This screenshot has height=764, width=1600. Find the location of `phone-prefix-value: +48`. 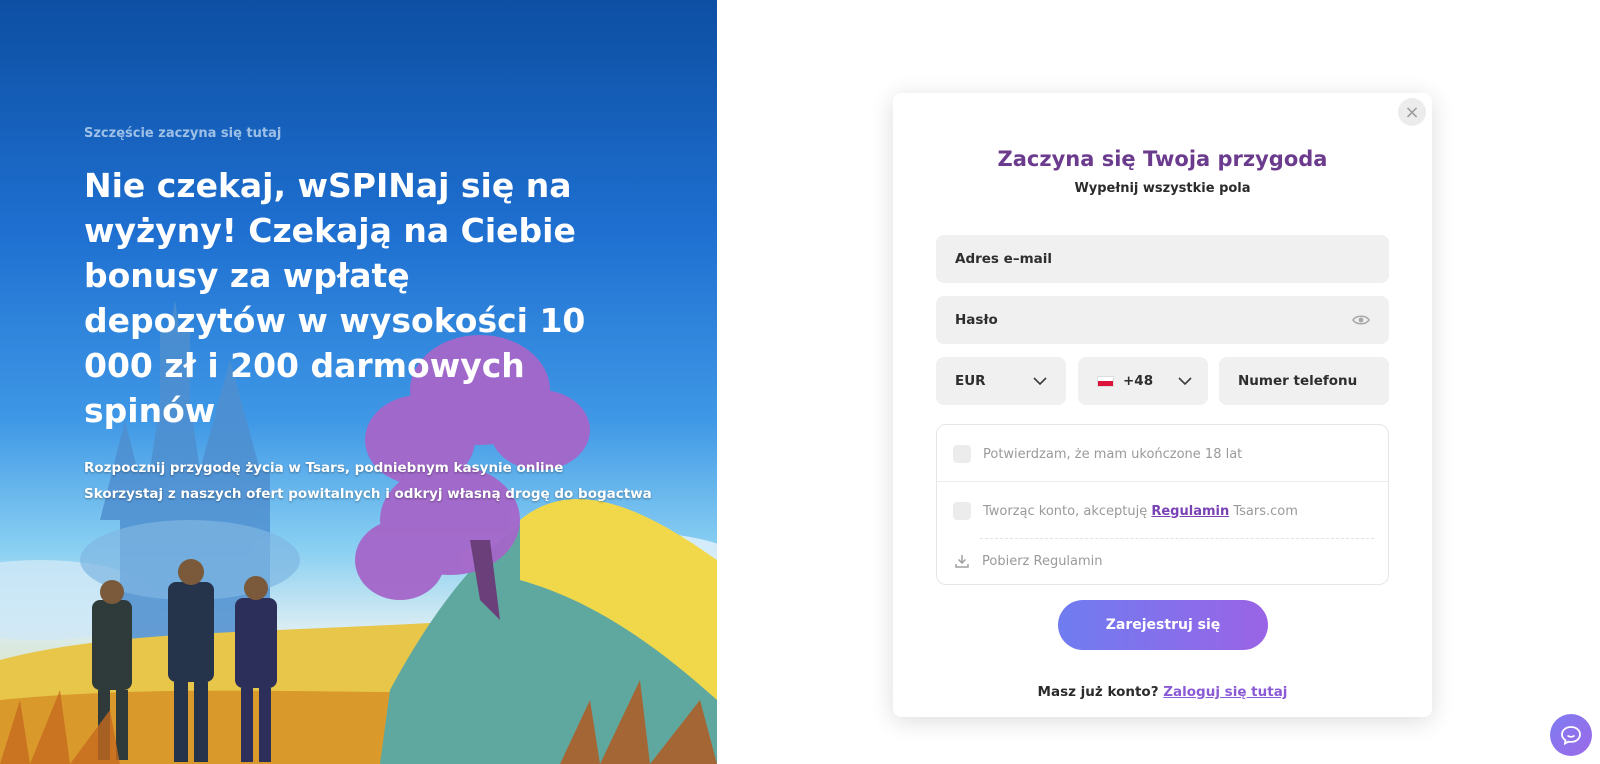

phone-prefix-value: +48 is located at coordinates (1125, 381).